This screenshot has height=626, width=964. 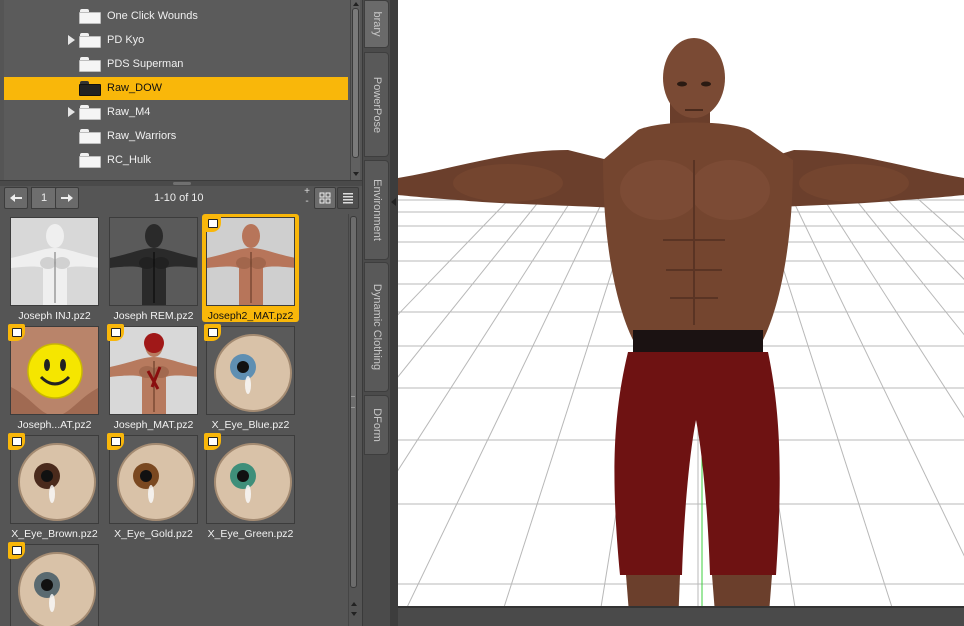 What do you see at coordinates (176, 112) in the screenshot?
I see `folder-tree-item: Raw_M4` at bounding box center [176, 112].